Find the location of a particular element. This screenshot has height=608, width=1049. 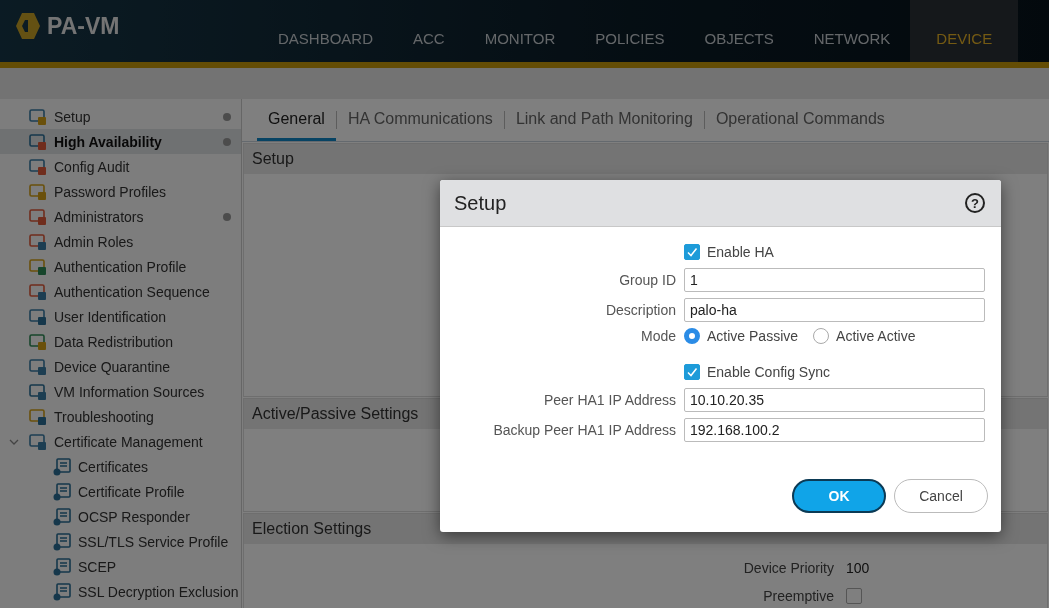

tab: Link and Path Monitoring is located at coordinates (604, 120).